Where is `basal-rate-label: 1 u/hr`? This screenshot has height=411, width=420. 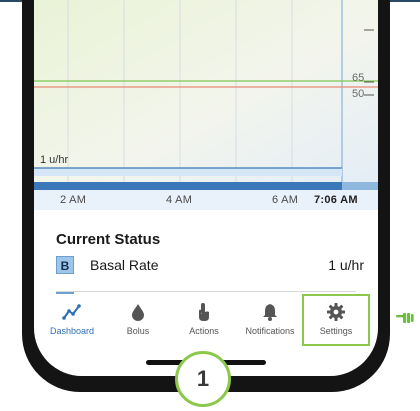
basal-rate-label: 1 u/hr is located at coordinates (54, 160).